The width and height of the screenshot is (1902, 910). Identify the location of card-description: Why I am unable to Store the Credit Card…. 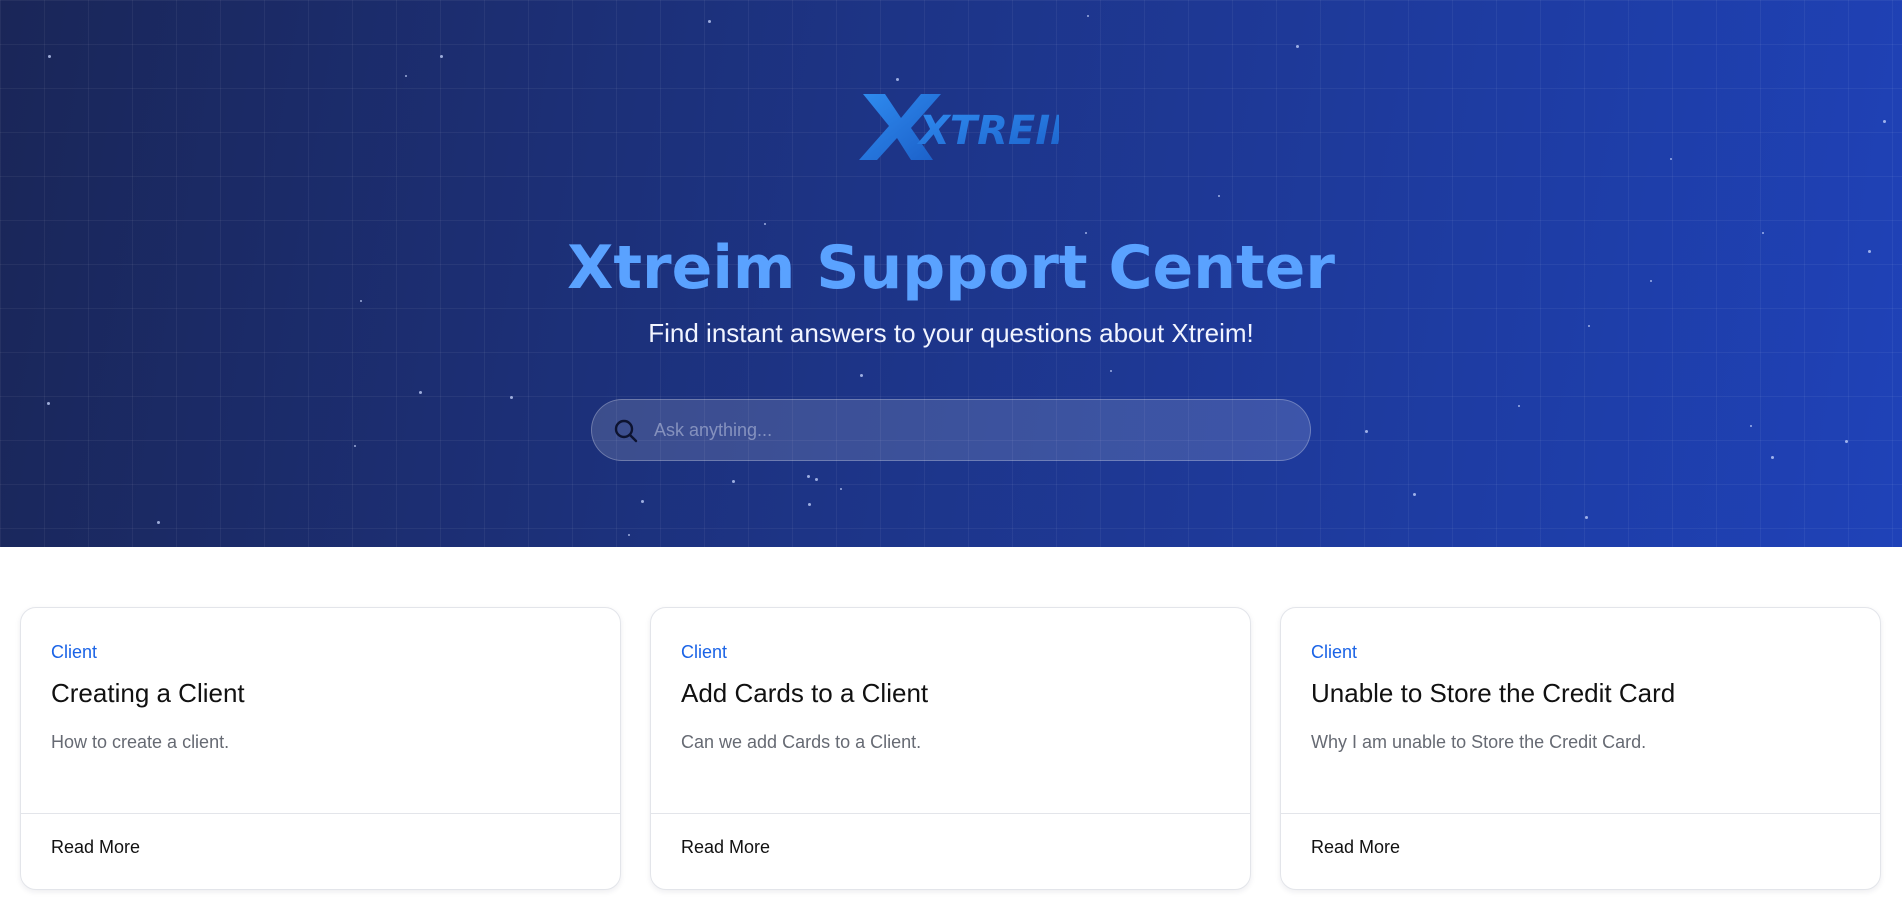
(1479, 742).